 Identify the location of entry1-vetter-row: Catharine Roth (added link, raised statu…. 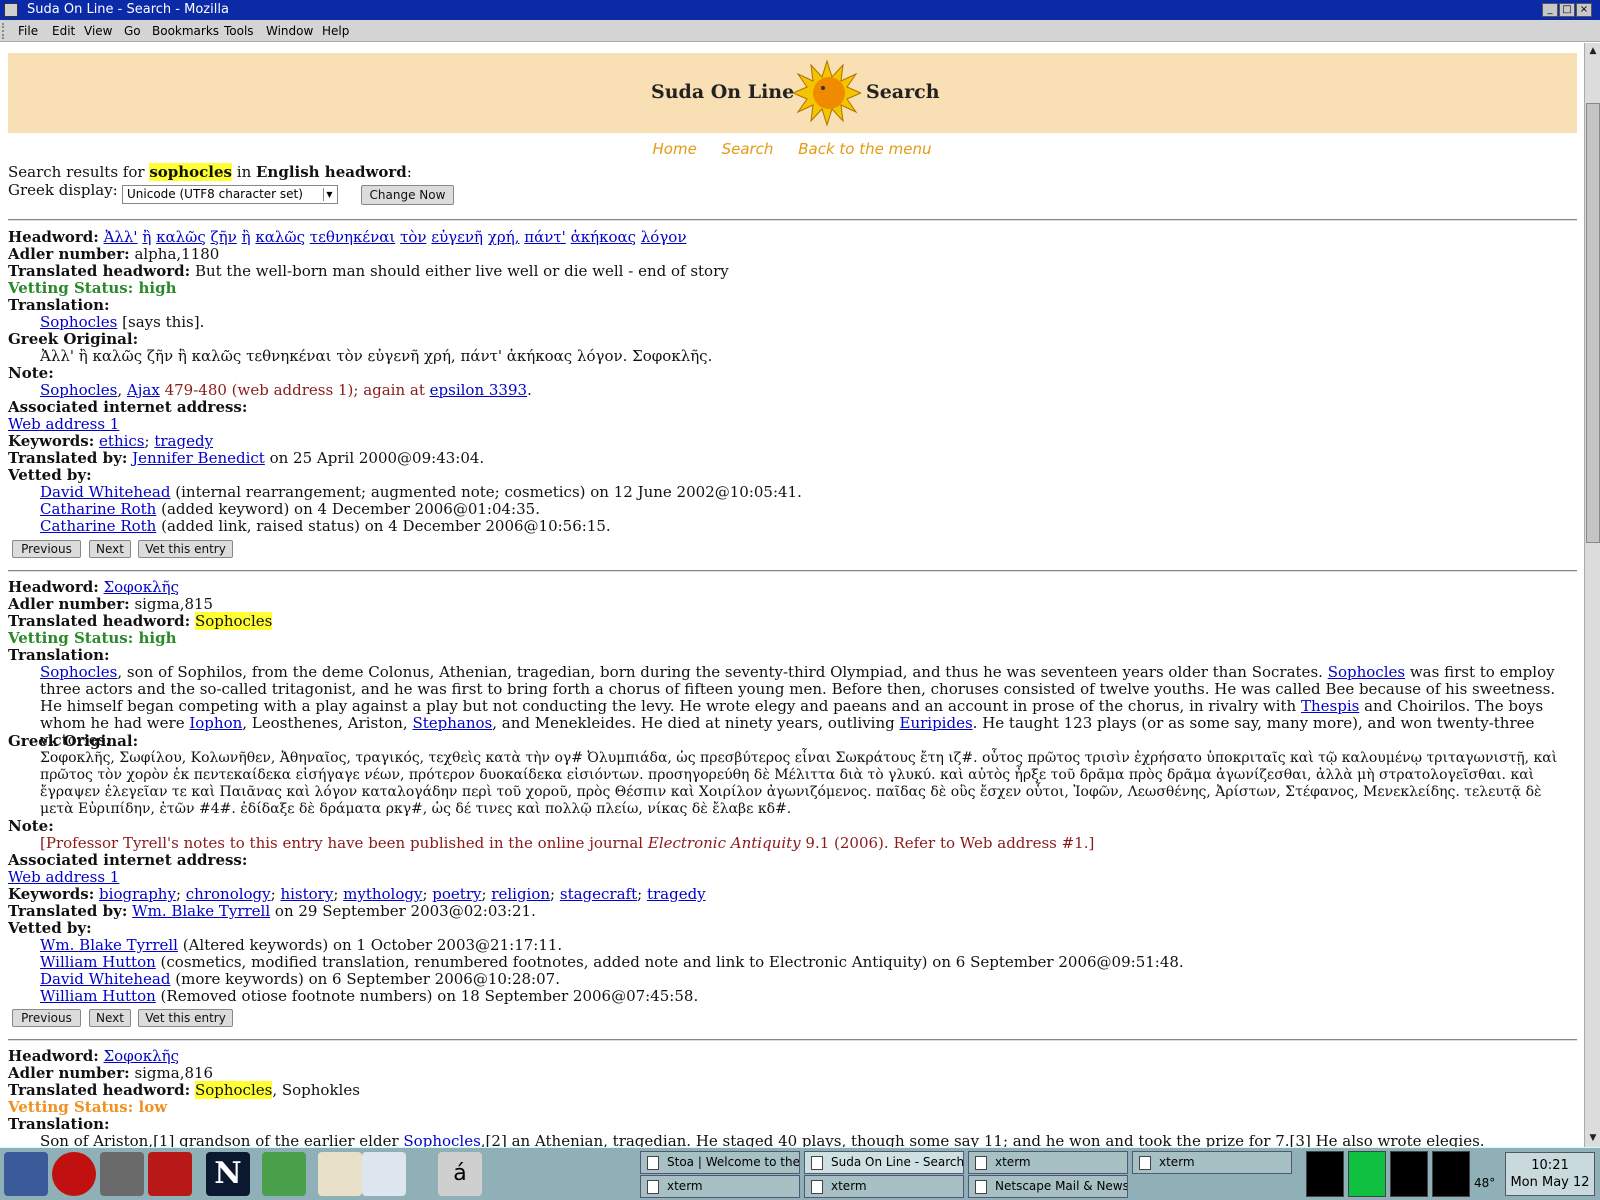
(325, 526).